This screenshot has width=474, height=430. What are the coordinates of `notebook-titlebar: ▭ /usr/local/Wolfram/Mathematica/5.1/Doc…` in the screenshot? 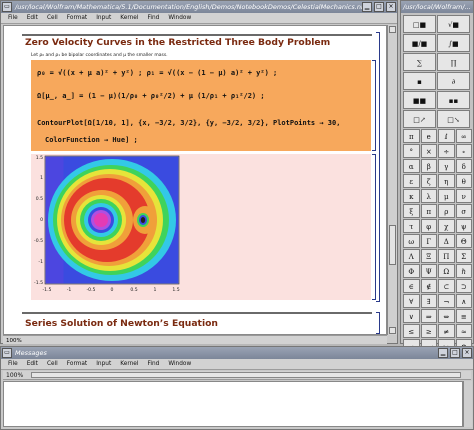 It's located at (199, 7).